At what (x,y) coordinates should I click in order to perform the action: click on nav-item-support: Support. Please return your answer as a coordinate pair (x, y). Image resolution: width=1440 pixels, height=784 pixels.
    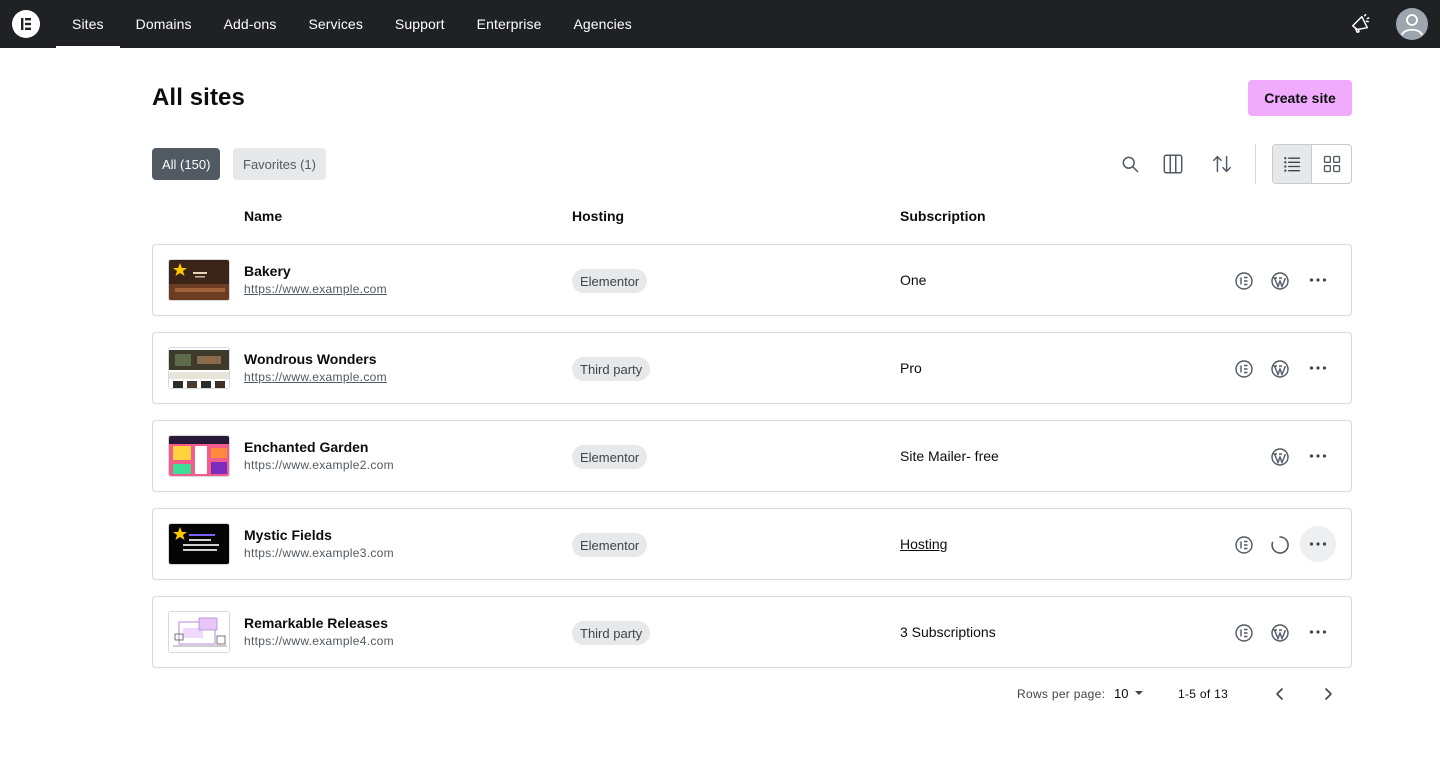
    Looking at the image, I should click on (420, 24).